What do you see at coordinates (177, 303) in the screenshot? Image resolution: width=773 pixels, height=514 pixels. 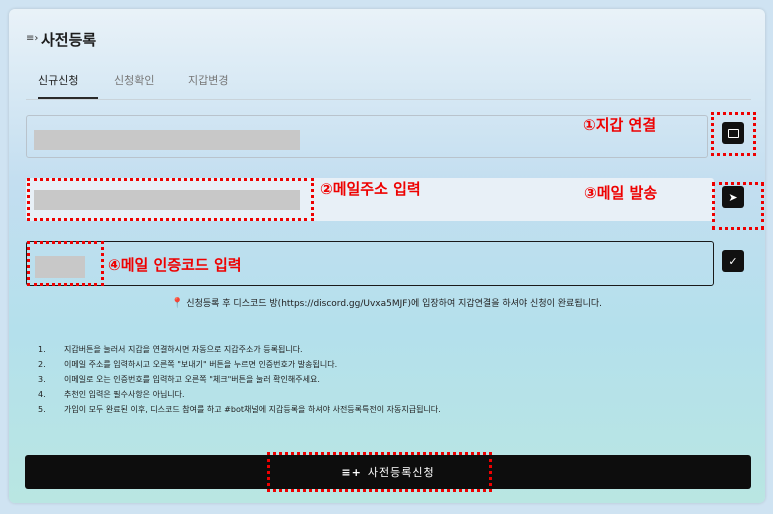 I see `pin-icon: 📍` at bounding box center [177, 303].